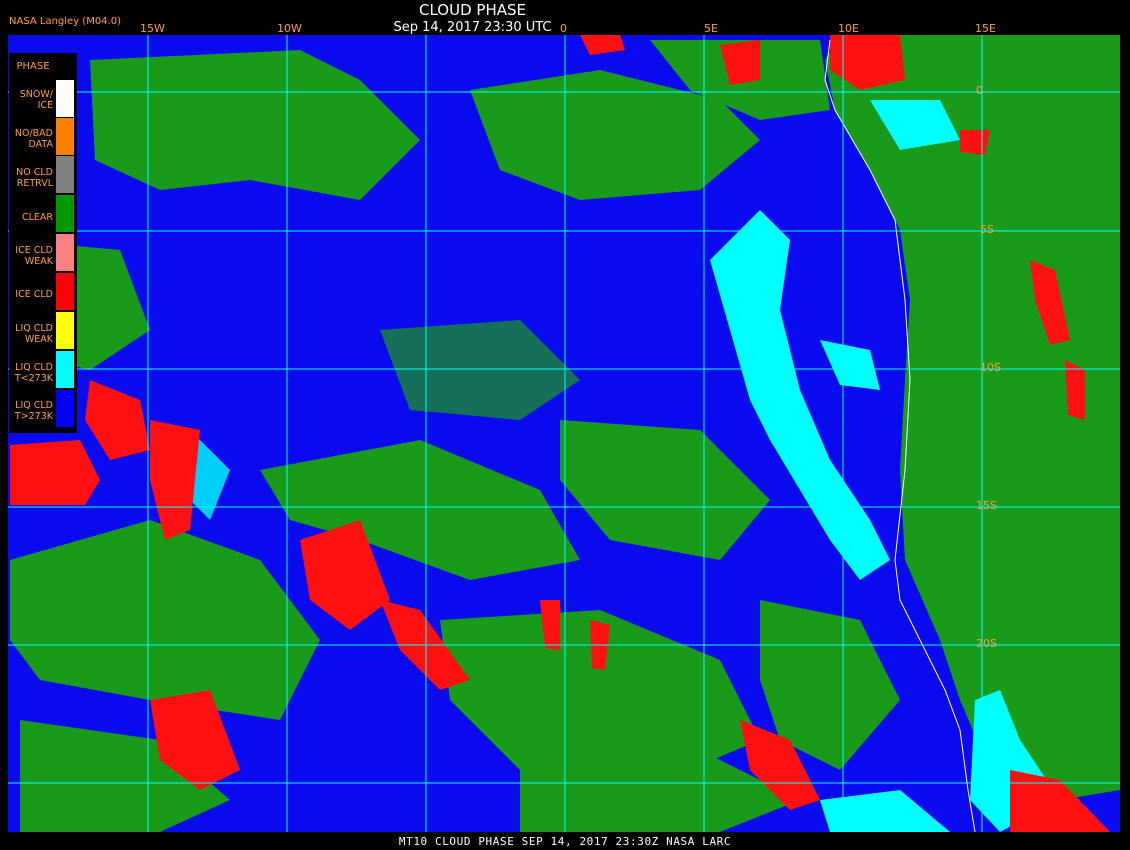  Describe the element at coordinates (65, 136) in the screenshot. I see `legend-swatch-no-bad-data` at that location.